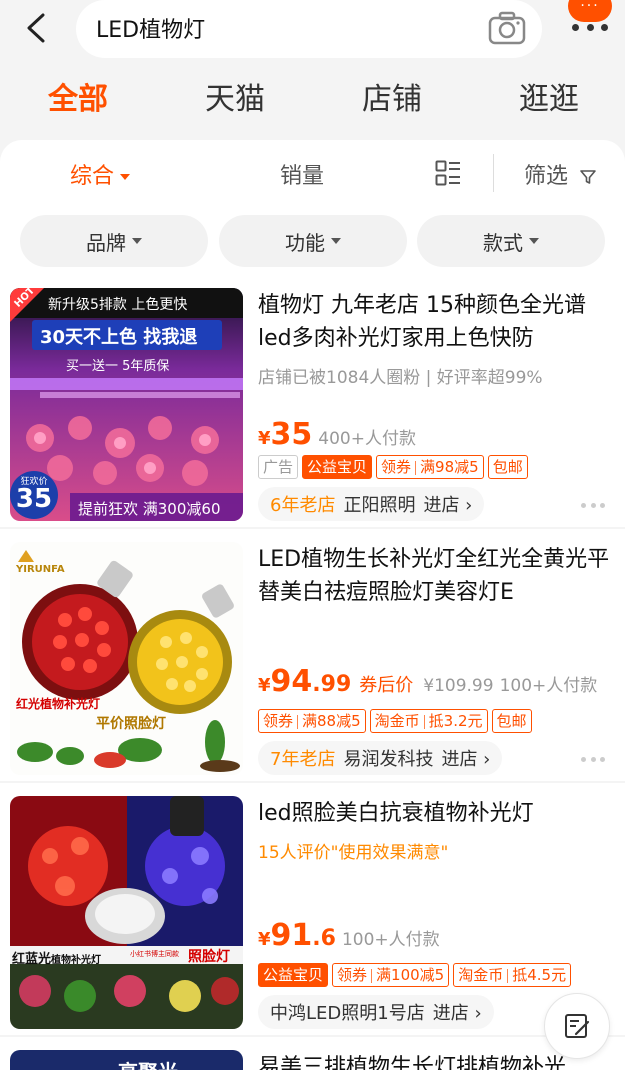 Image resolution: width=625 pixels, height=1070 pixels. I want to click on sort-filter-panel: 综合 销量 筛选 品牌 功能 款式, so click(312, 207).